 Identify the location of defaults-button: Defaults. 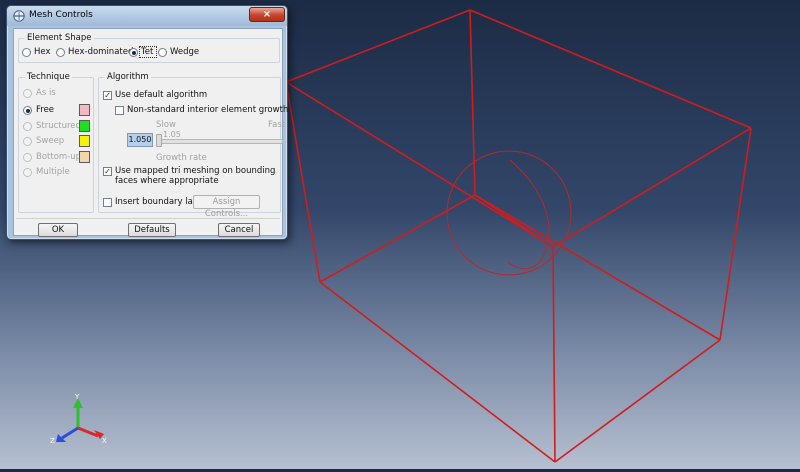
(152, 230).